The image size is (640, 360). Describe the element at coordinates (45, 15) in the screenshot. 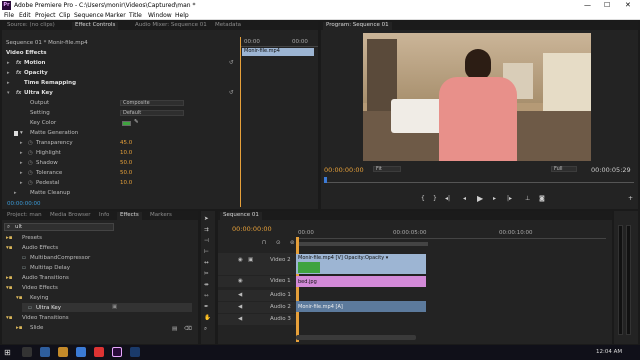

I see `menu-project: Project` at that location.